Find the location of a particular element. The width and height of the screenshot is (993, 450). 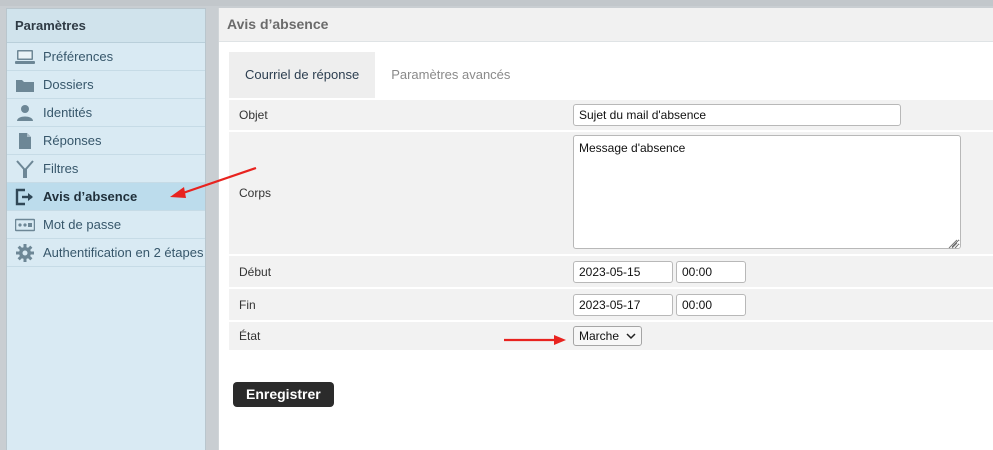

sidebar-item-responses: Réponses is located at coordinates (106, 141).